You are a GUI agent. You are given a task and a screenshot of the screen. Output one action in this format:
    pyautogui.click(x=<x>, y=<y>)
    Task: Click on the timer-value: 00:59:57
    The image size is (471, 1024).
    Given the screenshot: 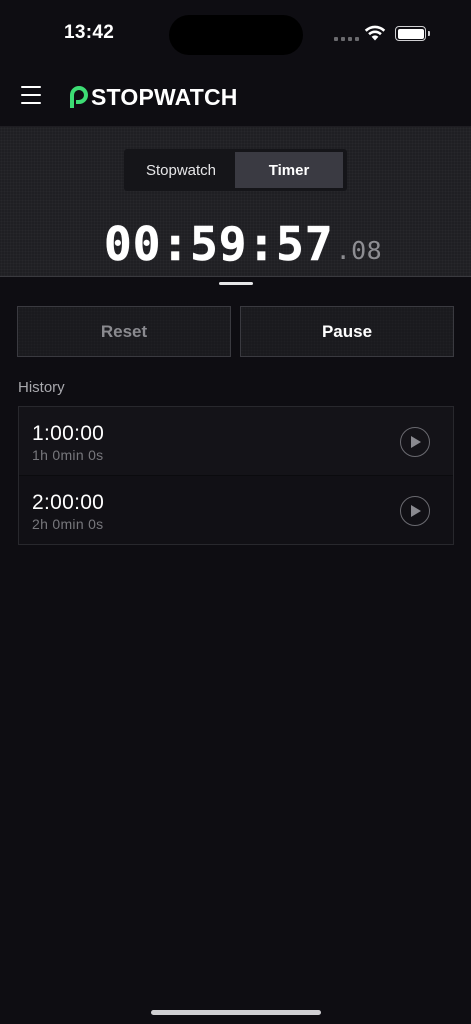 What is the action you would take?
    pyautogui.click(x=219, y=244)
    